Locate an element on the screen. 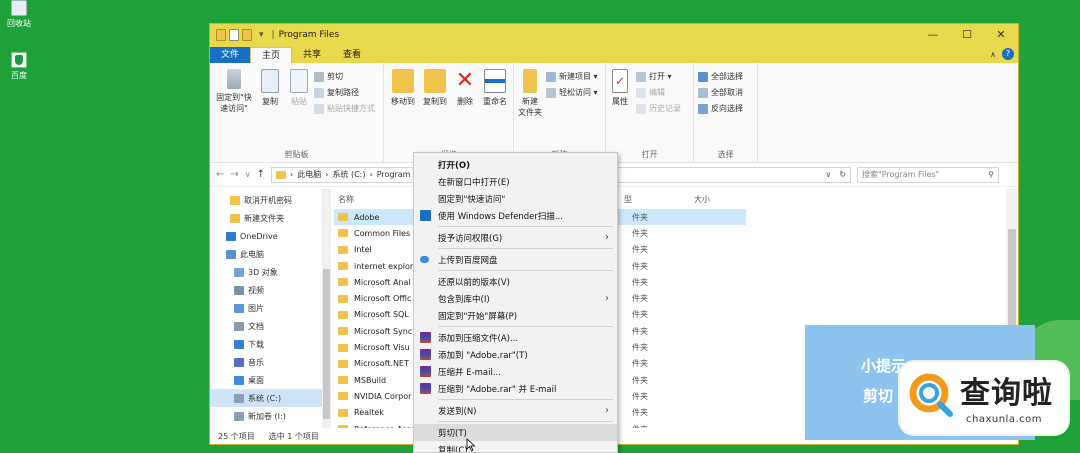 The image size is (1080, 453). nav-item-label: 文档 is located at coordinates (256, 326).